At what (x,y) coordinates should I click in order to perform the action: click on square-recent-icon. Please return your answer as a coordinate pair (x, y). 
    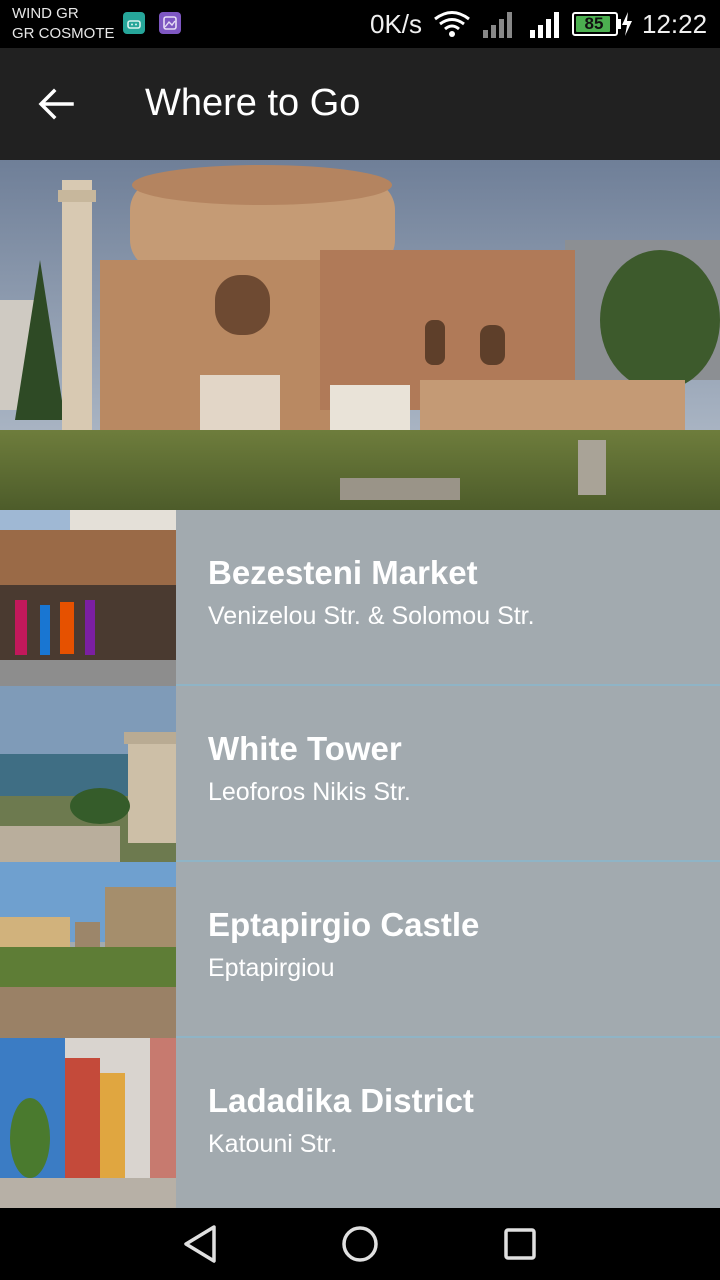
    Looking at the image, I should click on (520, 1244).